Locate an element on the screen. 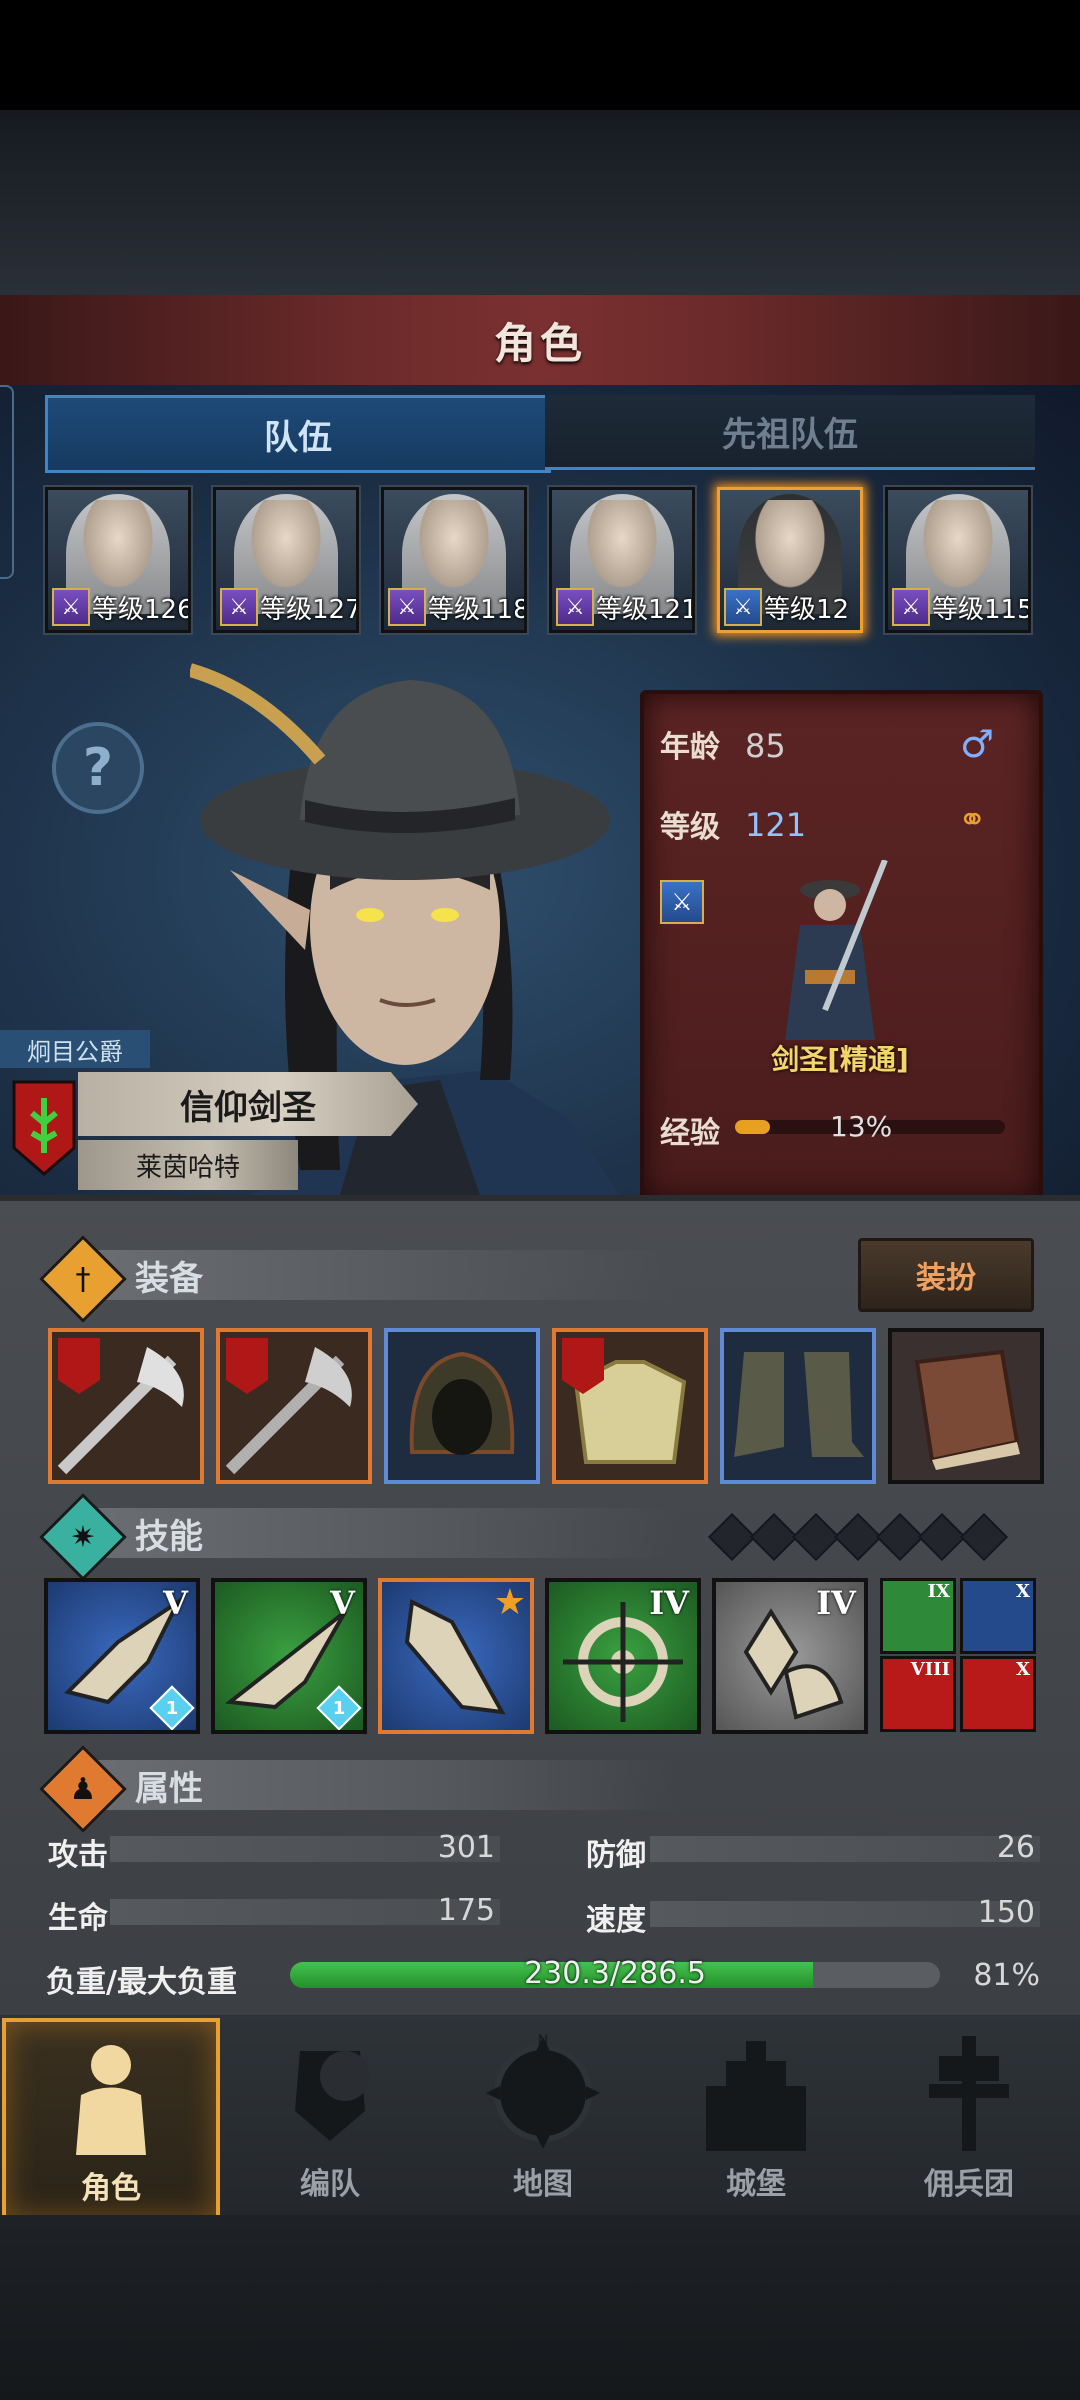  skill-tier: IX is located at coordinates (938, 1591).